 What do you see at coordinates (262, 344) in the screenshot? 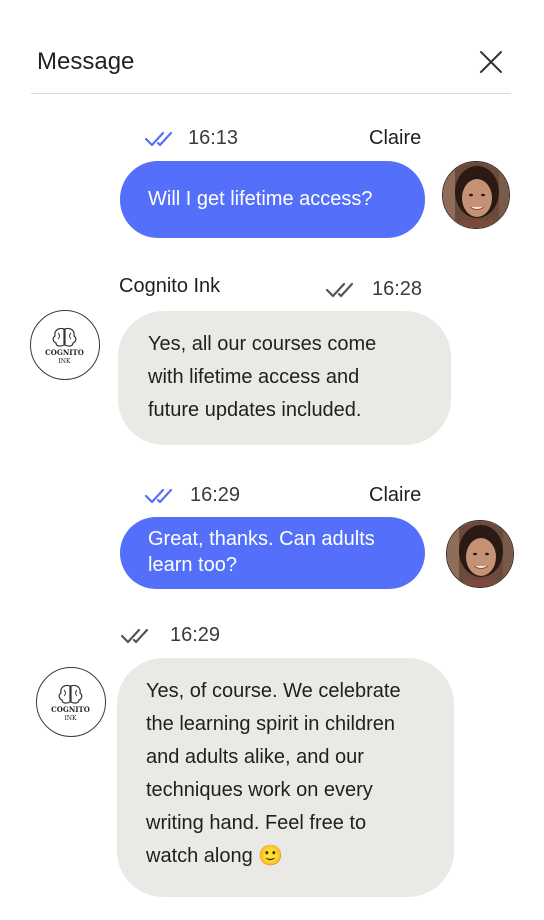
I see `message-text-line: Yes, all our courses come` at bounding box center [262, 344].